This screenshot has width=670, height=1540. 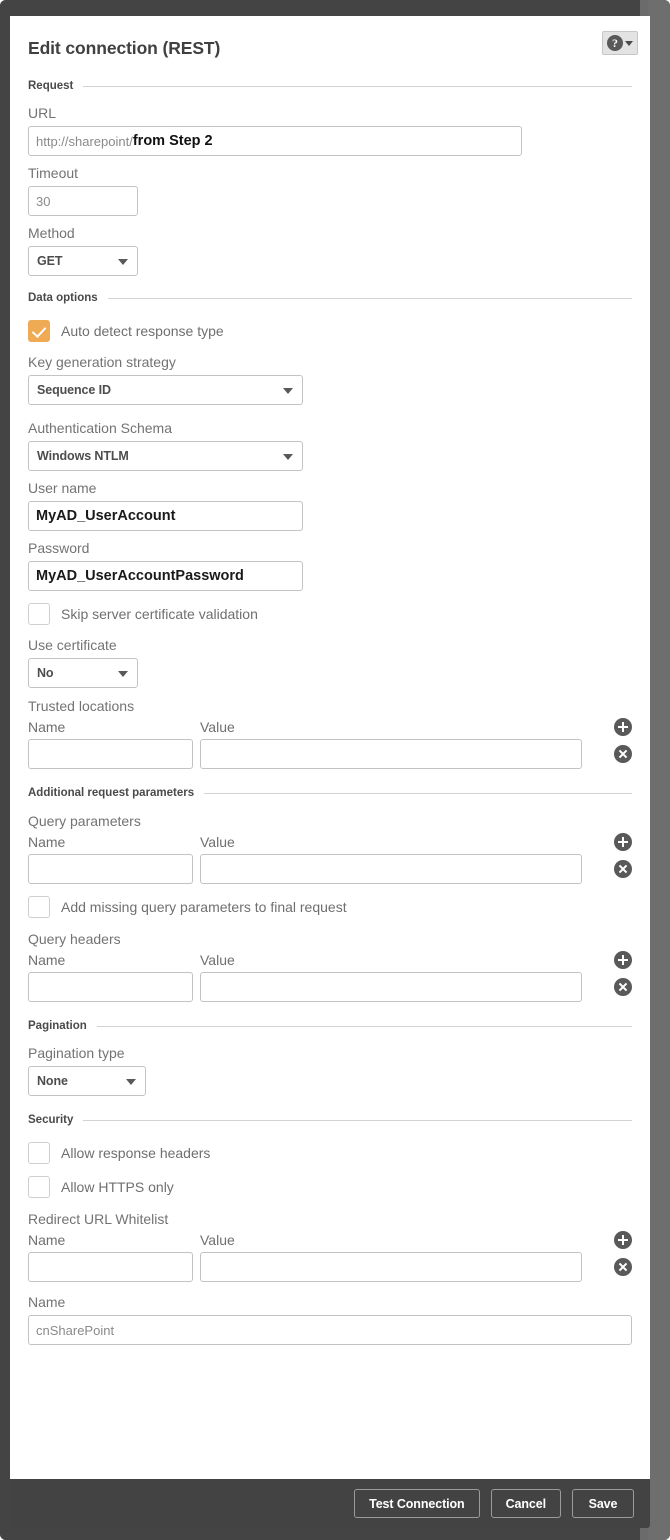 I want to click on pagination-type-select: None, so click(x=87, y=1081).